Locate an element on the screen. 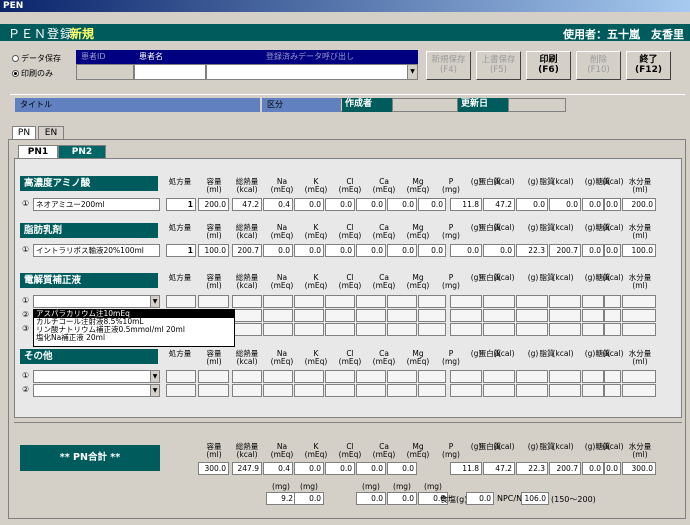 The image size is (690, 525). amino-water-cell: 200.0 is located at coordinates (639, 204).